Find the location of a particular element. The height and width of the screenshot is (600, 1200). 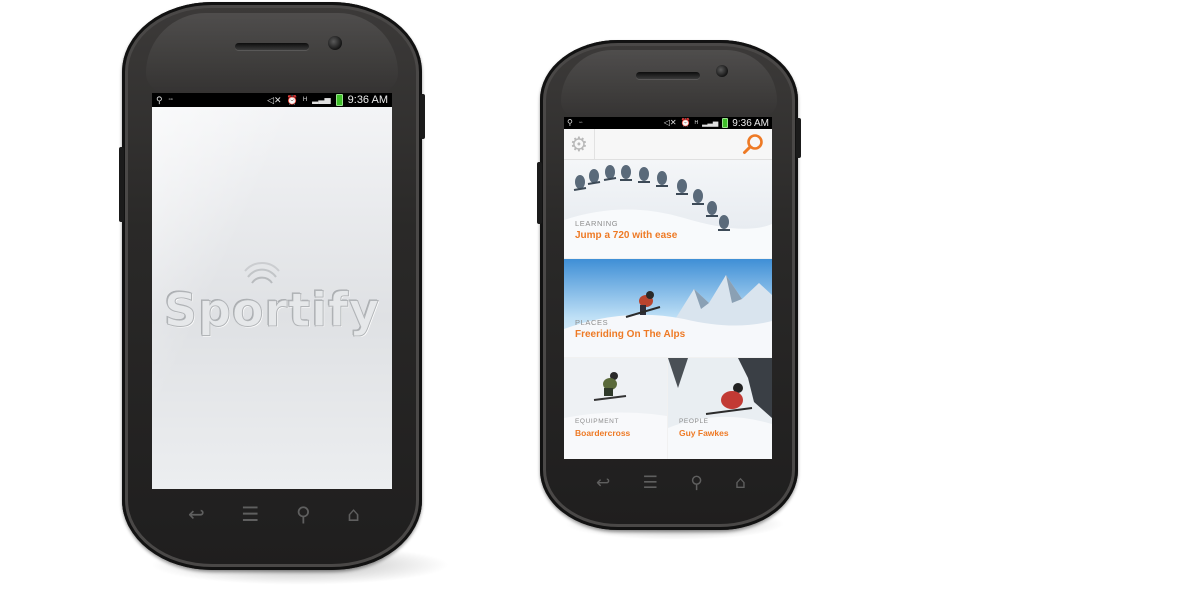

splash-screen: Sportify is located at coordinates (272, 298).